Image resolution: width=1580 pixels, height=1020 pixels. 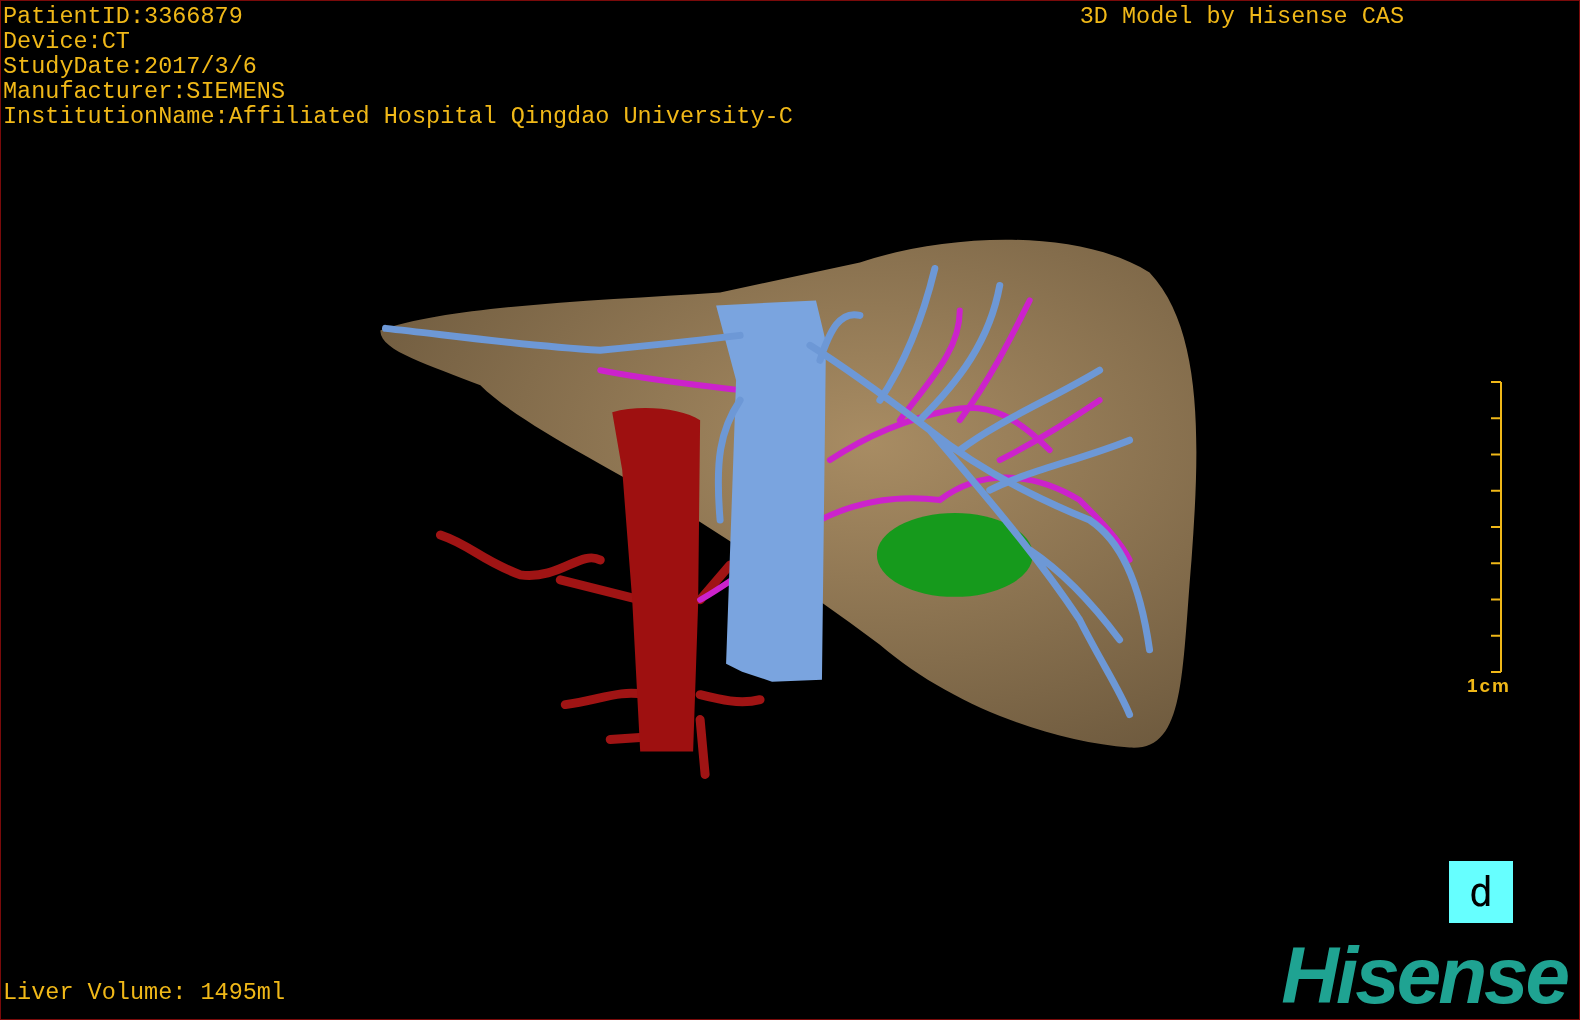 I want to click on scale-label: 1cm, so click(x=1489, y=686).